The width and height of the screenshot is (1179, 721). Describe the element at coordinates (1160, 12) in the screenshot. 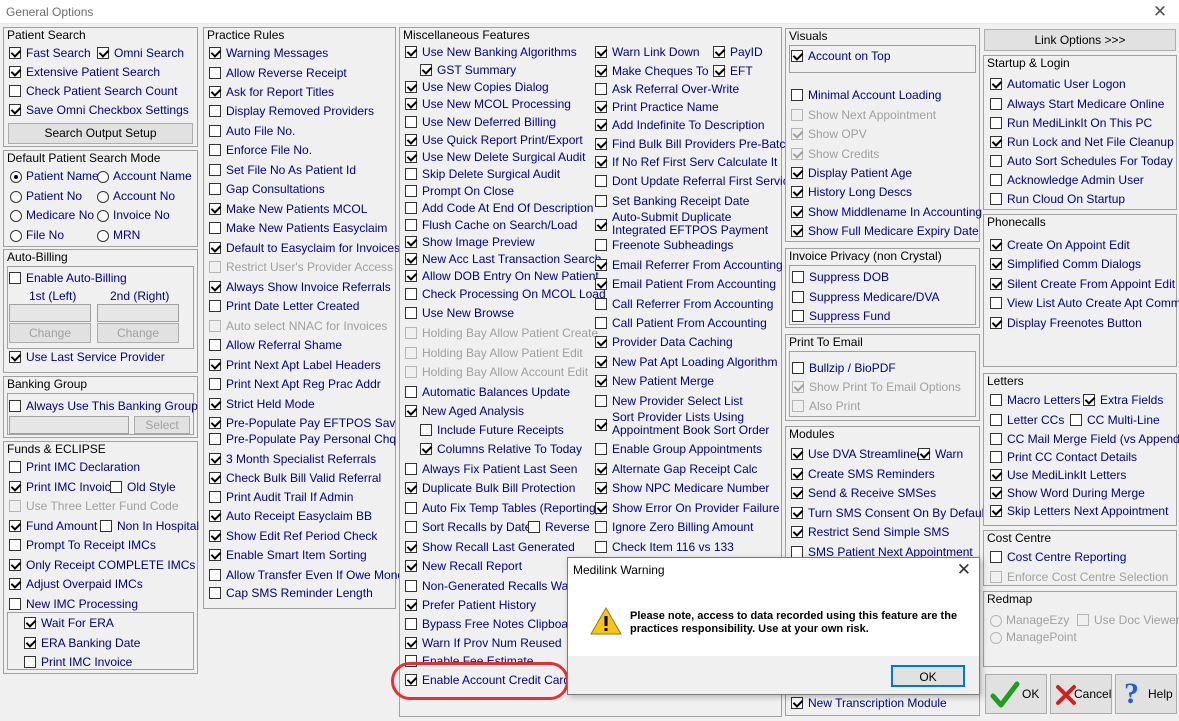

I see `close-icon: ✕` at that location.